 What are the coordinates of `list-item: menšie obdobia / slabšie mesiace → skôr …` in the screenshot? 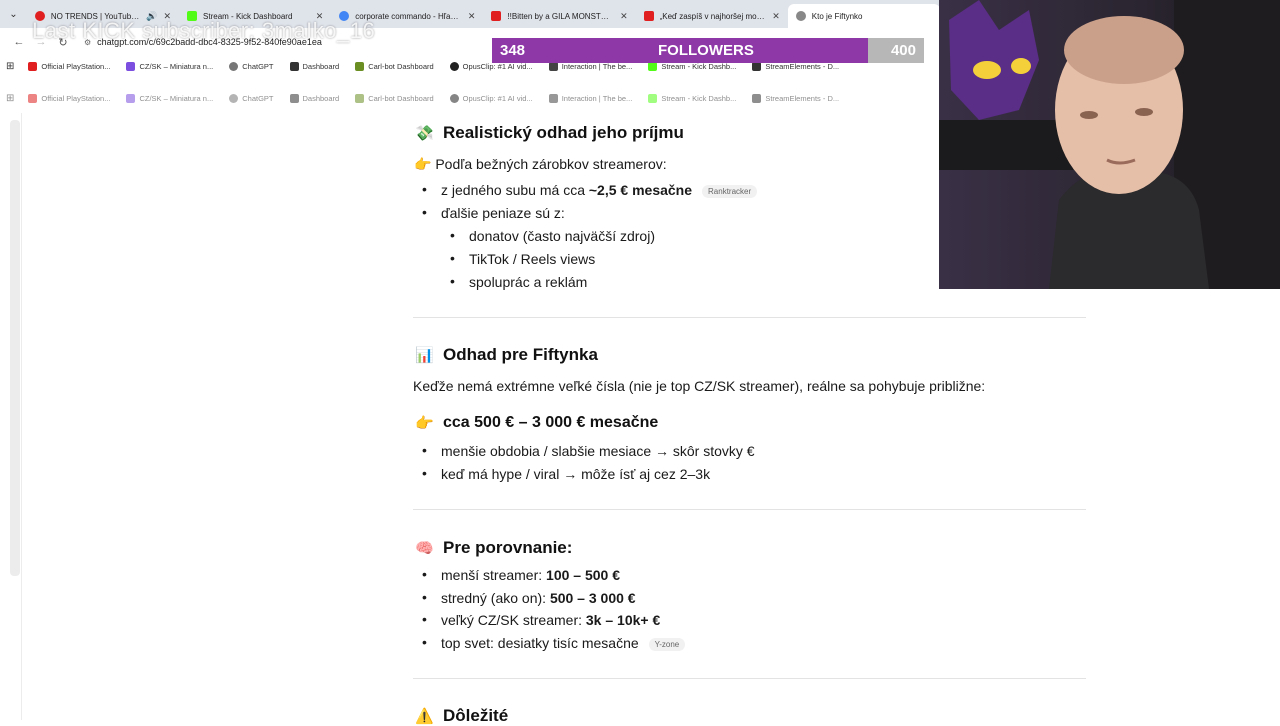 It's located at (588, 450).